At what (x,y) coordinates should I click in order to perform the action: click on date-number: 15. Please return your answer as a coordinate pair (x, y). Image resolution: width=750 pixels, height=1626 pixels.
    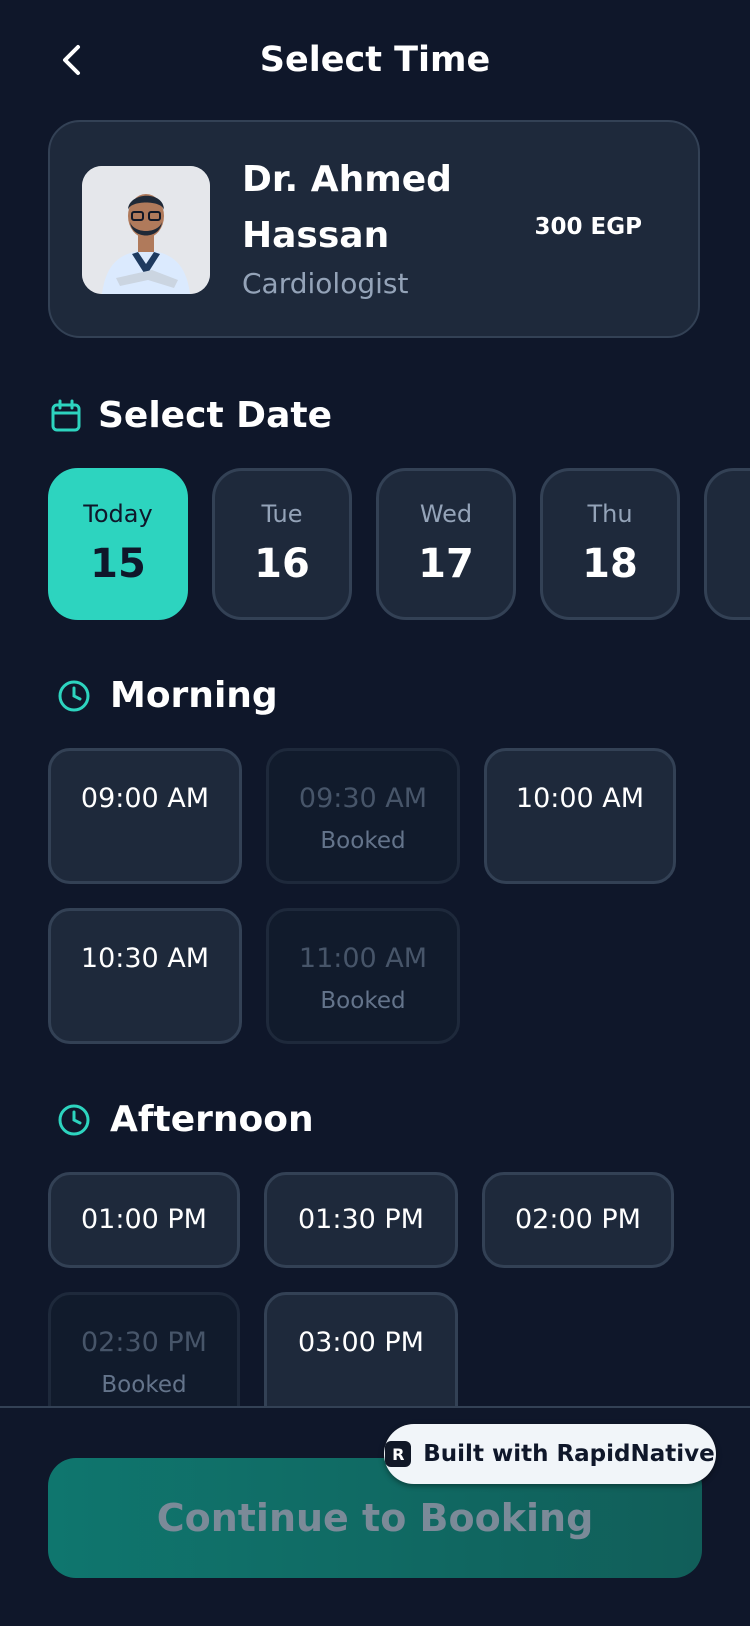
    Looking at the image, I should click on (118, 564).